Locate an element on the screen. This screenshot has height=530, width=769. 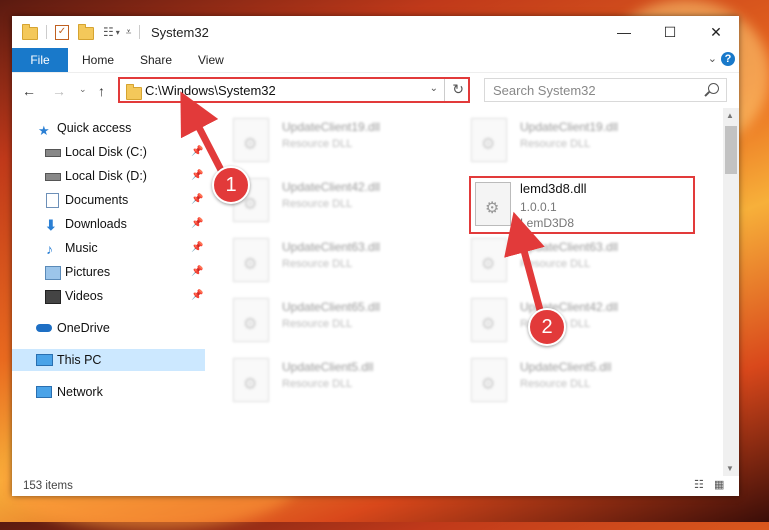
callout-2: 2 is located at coordinates (547, 327).